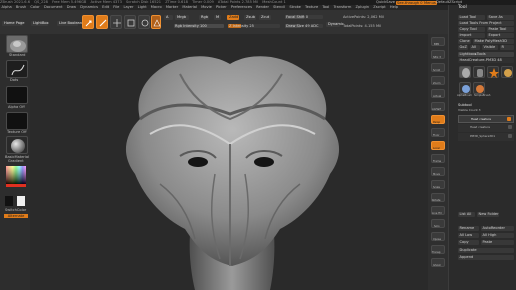 Image resolution: width=516 pixels, height=290 pixels. I want to click on current-tool-name: HeadCreature-PM3D 48, so click(486, 60).